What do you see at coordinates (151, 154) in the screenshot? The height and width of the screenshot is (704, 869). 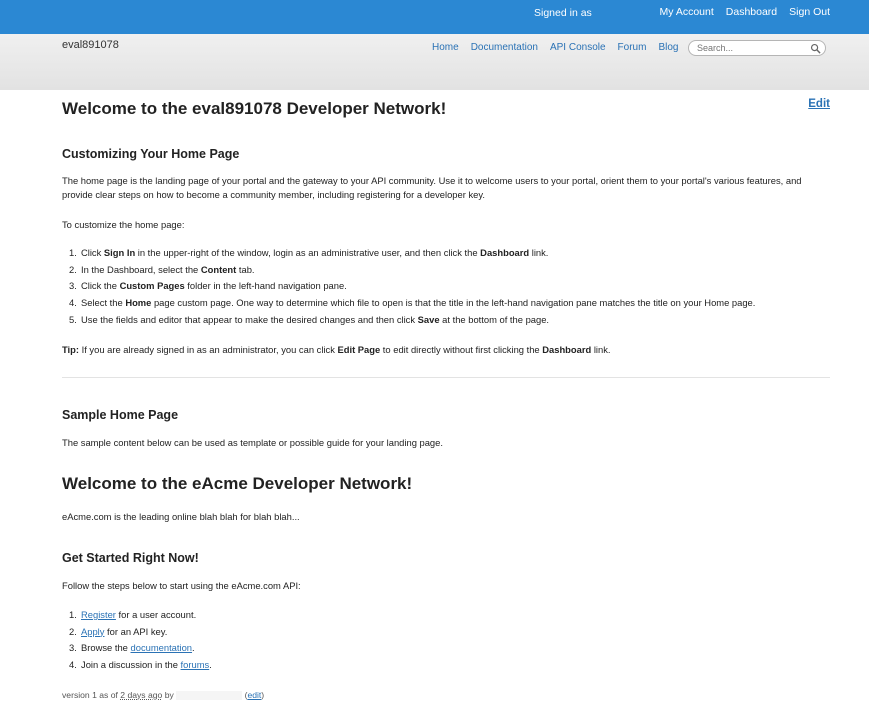 I see `customizing-heading: Customizing Your Home Page` at bounding box center [151, 154].